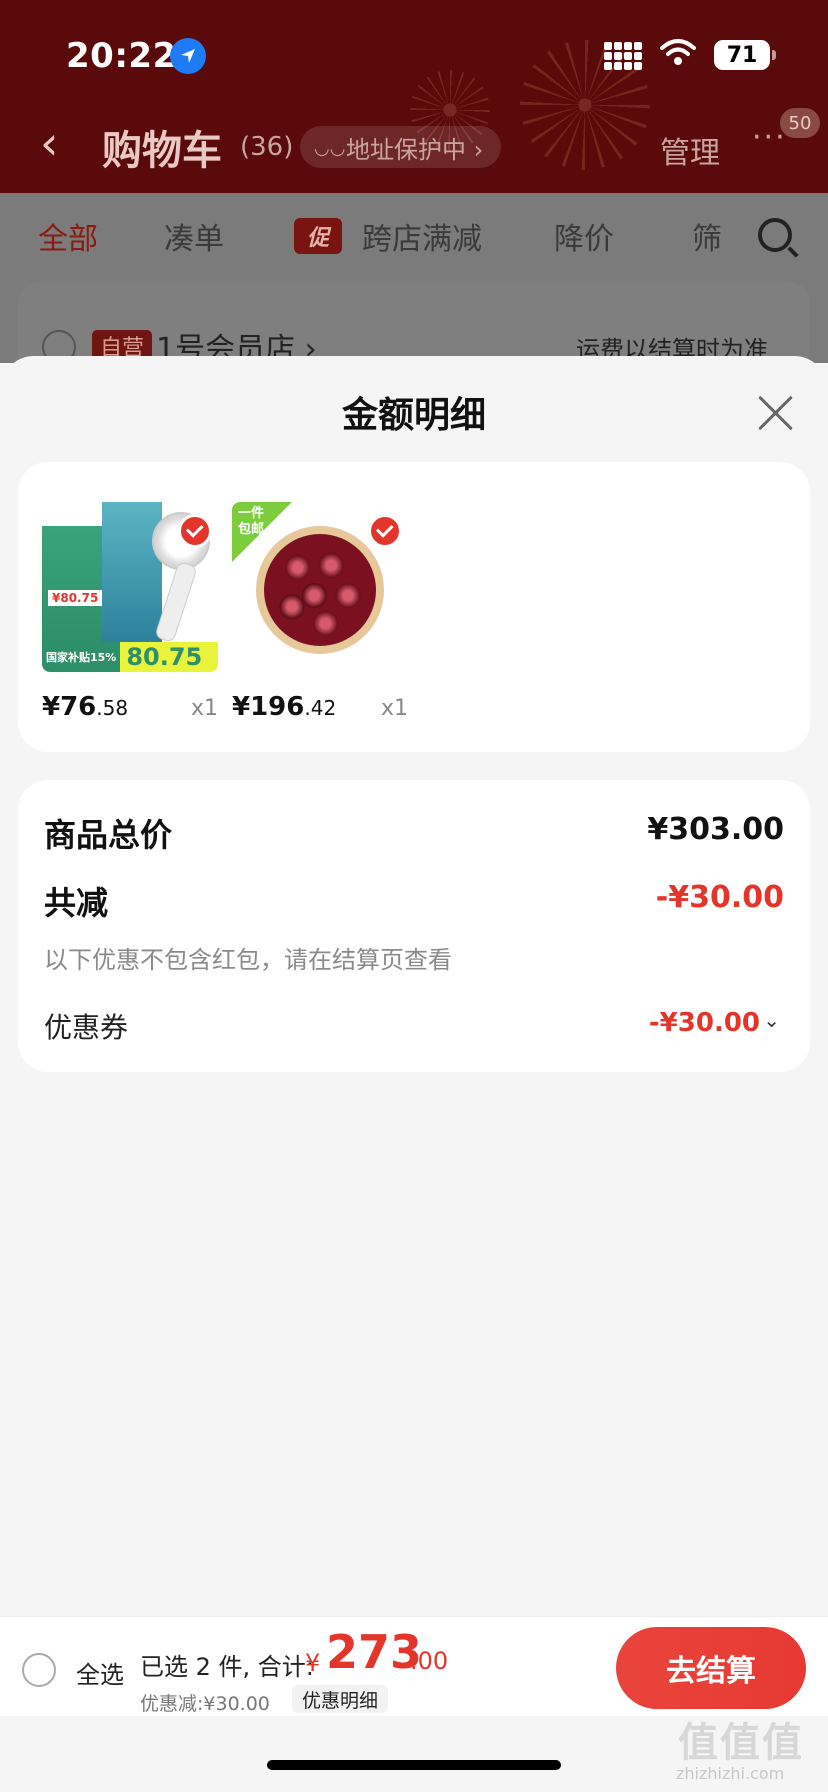 The image size is (828, 1792). Describe the element at coordinates (39, 1670) in the screenshot. I see `select-all-radio` at that location.